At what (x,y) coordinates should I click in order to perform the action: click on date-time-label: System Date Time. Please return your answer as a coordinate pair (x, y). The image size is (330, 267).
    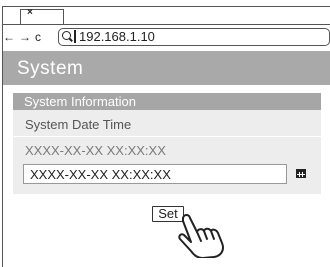
    Looking at the image, I should click on (78, 124).